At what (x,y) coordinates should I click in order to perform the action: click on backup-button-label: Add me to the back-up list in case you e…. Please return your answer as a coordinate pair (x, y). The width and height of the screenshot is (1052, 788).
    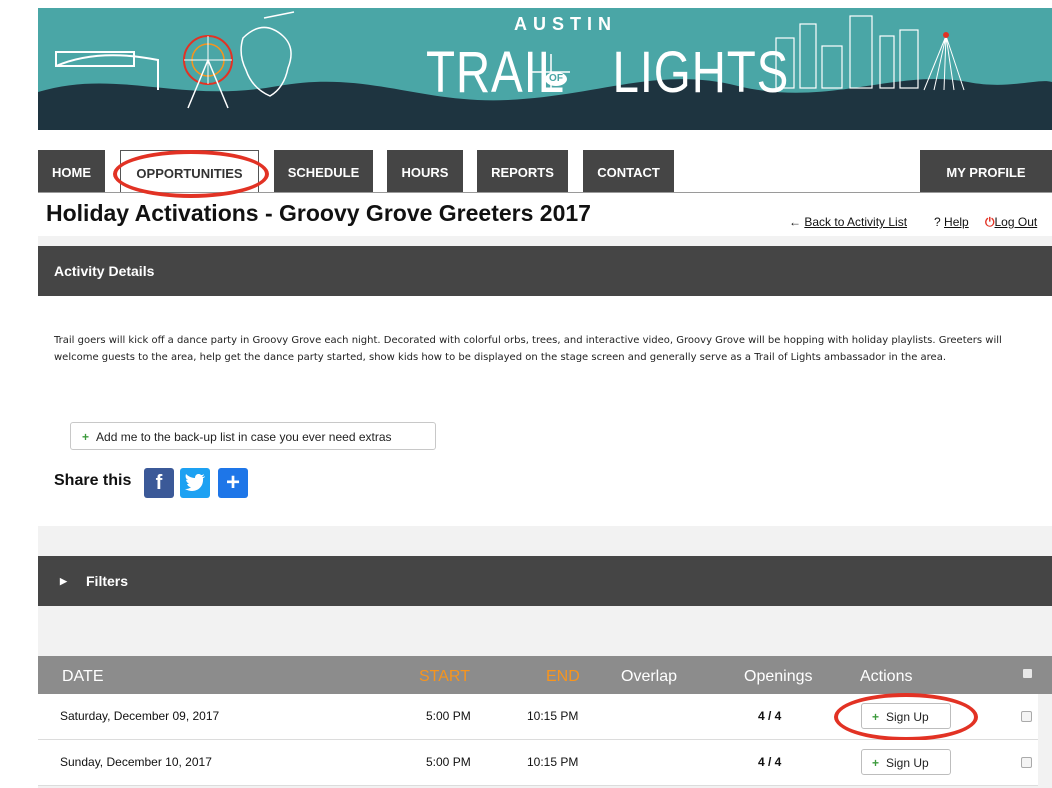
    Looking at the image, I should click on (244, 437).